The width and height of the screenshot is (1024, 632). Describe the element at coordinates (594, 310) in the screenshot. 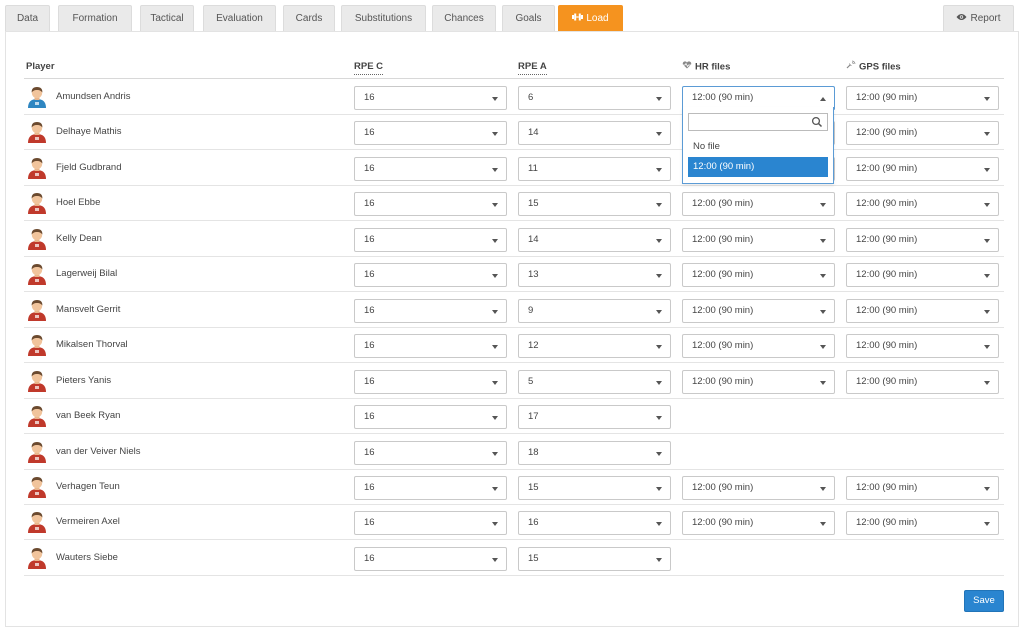

I see `rpe-a-select: 9` at that location.